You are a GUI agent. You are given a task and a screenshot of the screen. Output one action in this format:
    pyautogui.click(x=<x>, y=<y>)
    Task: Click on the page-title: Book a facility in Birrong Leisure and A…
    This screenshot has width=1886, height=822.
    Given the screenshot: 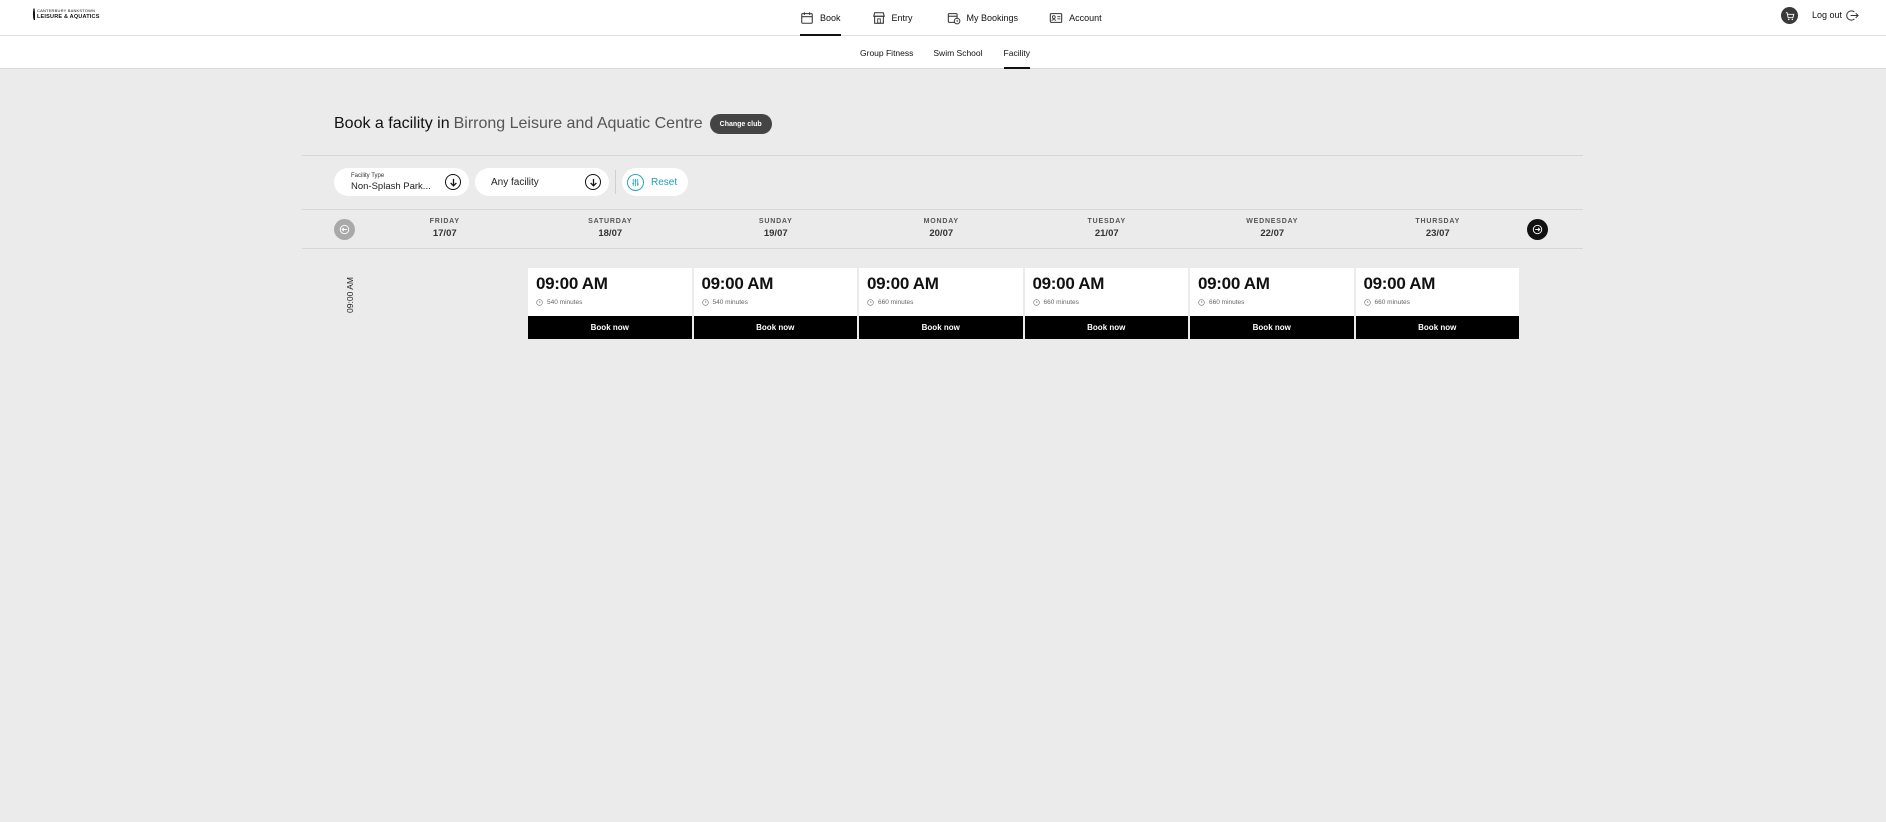 What is the action you would take?
    pyautogui.click(x=553, y=124)
    